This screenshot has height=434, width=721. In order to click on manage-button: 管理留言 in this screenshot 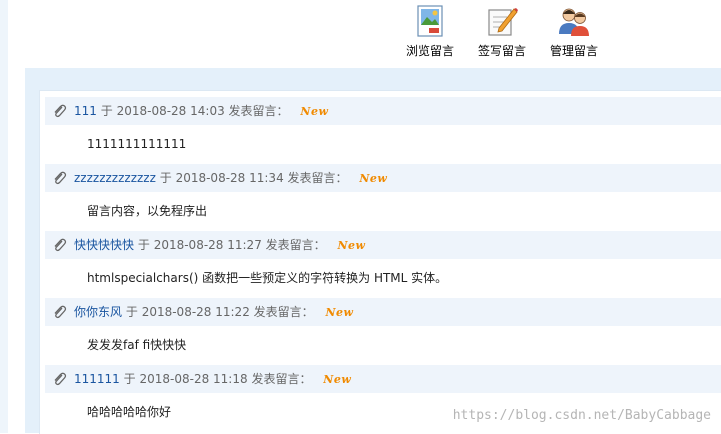, I will do `click(574, 34)`.